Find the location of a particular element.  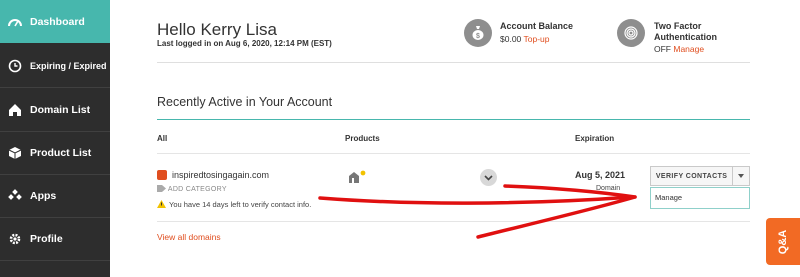

qa-tab: Q&A is located at coordinates (783, 241).